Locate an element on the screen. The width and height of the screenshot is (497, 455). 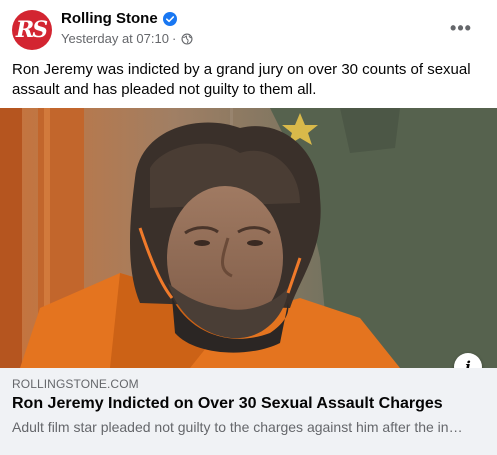
post-meta: Yesterday at 07:10 · is located at coordinates (127, 38).